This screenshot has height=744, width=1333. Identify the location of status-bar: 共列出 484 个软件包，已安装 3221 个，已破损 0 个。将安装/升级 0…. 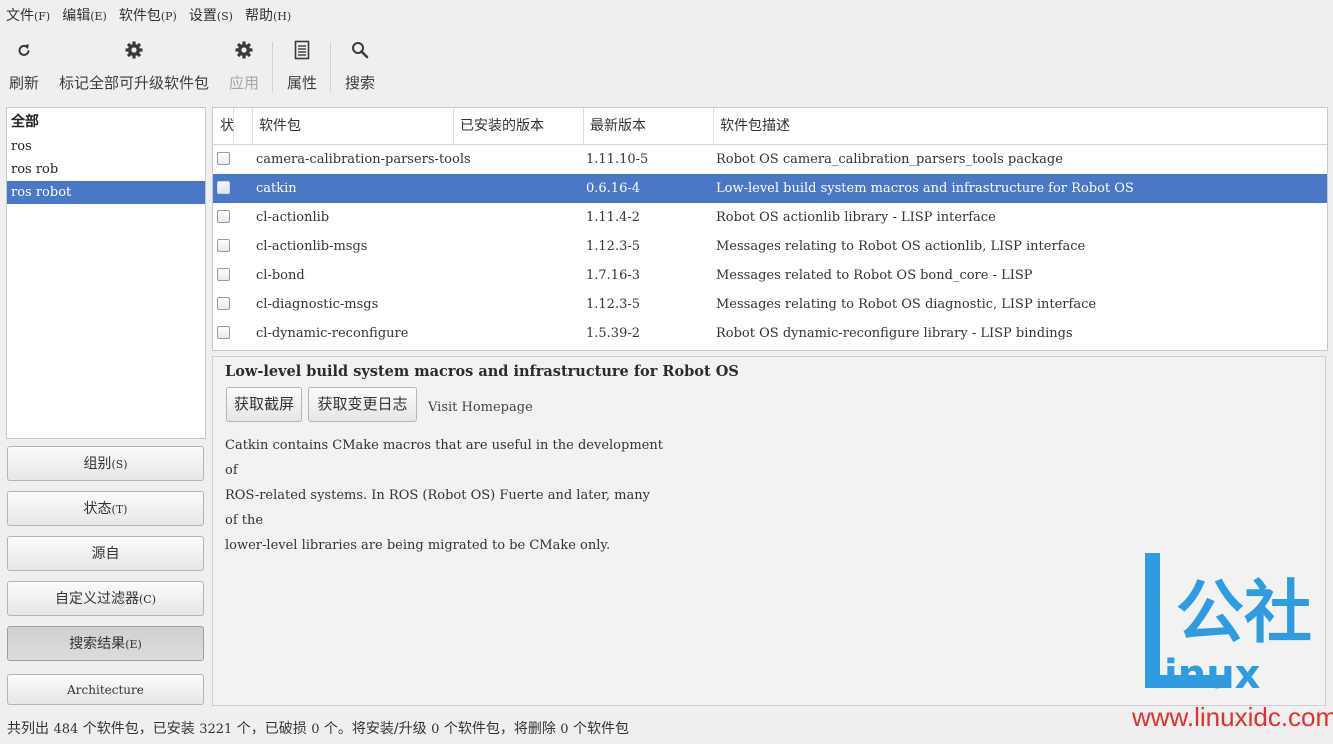
(318, 728).